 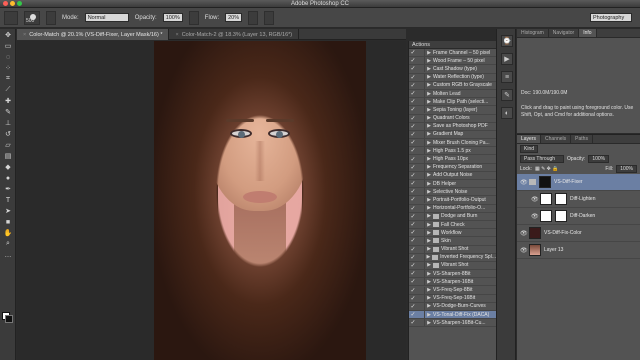 What do you see at coordinates (452, 159) in the screenshot?
I see `action-item: ✓ ▶ High Pass 10px` at bounding box center [452, 159].